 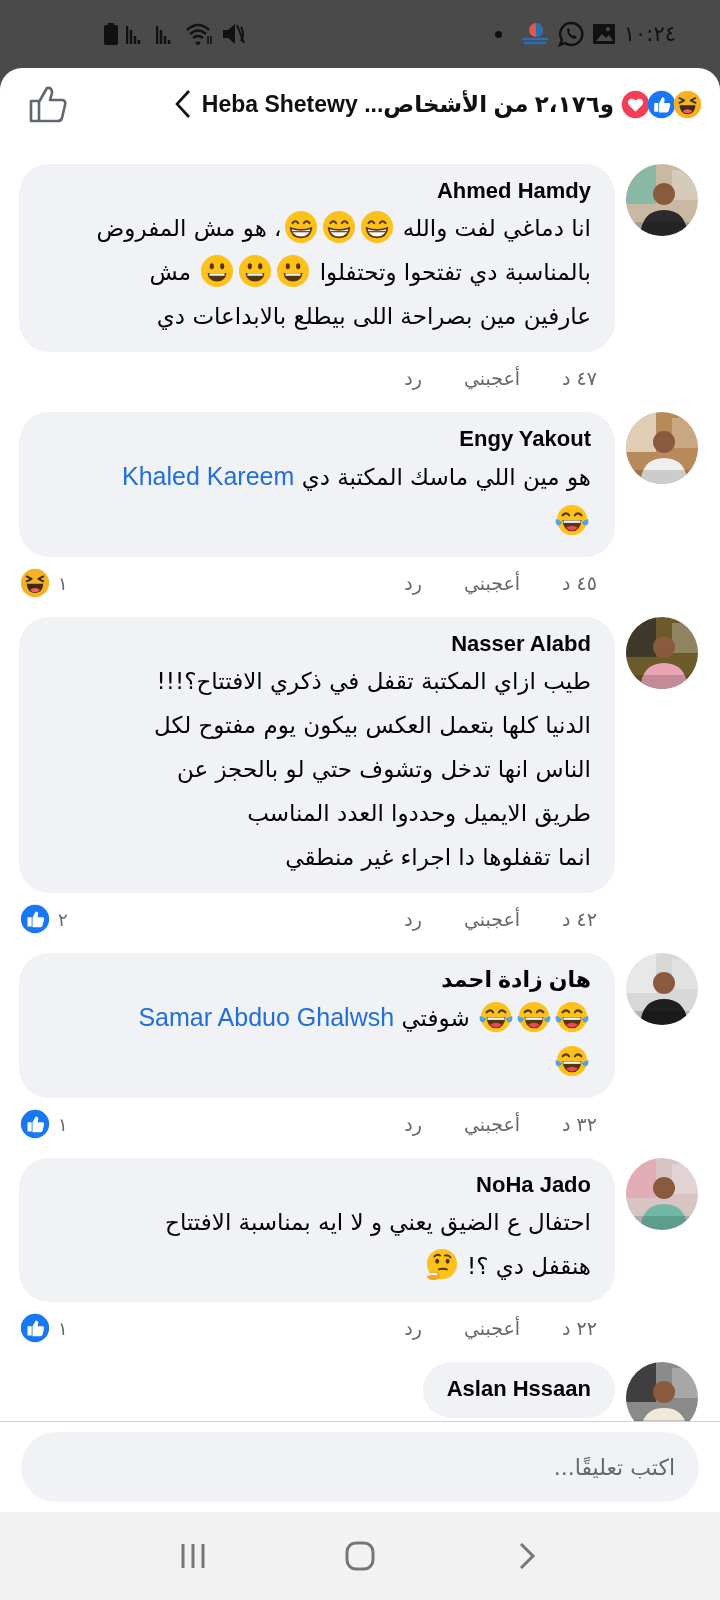 I want to click on app-notification-icon, so click(x=534, y=34).